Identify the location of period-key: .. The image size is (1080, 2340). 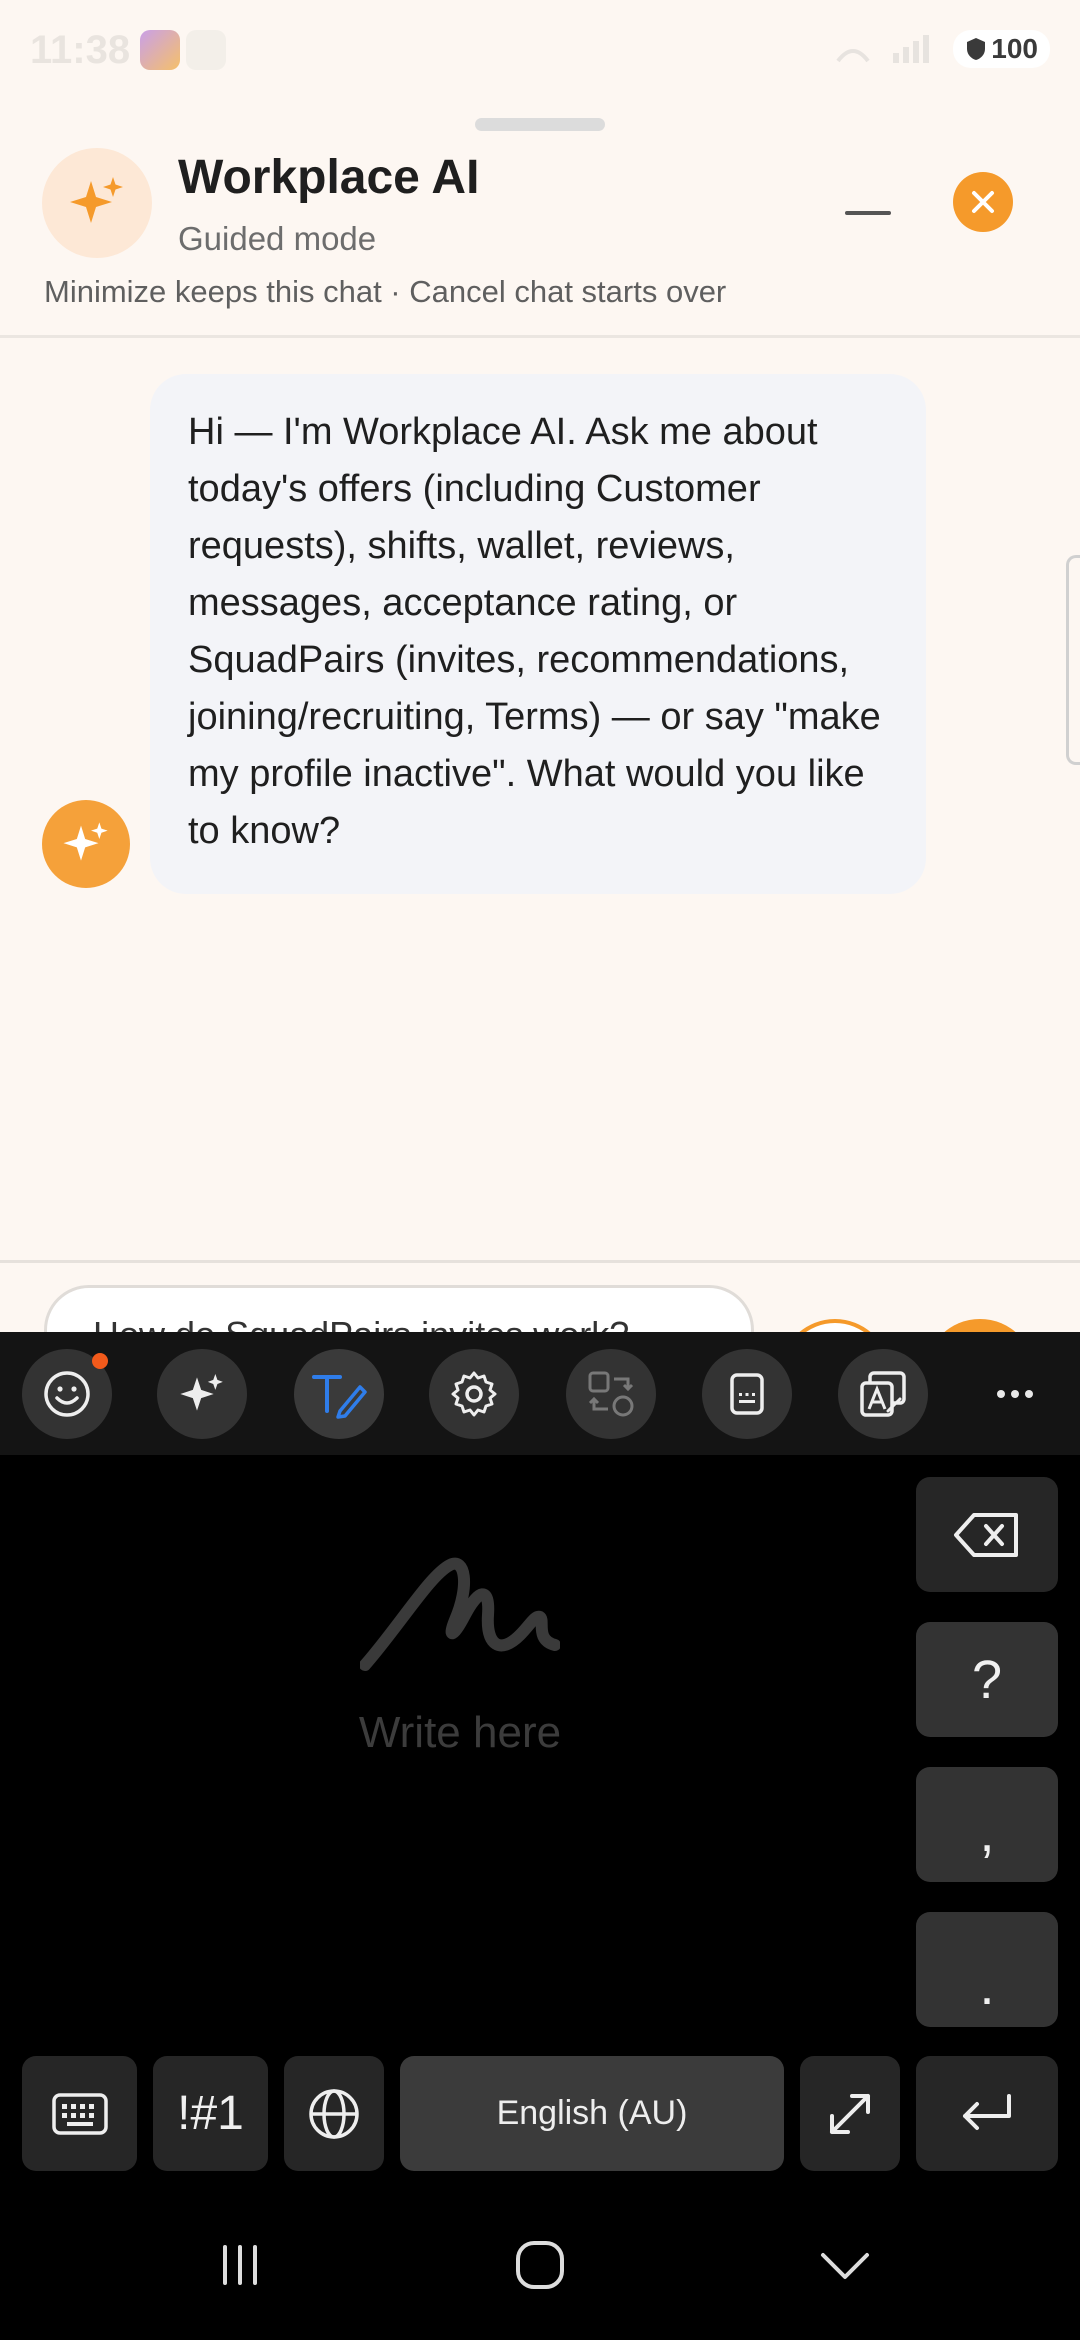
(987, 1969).